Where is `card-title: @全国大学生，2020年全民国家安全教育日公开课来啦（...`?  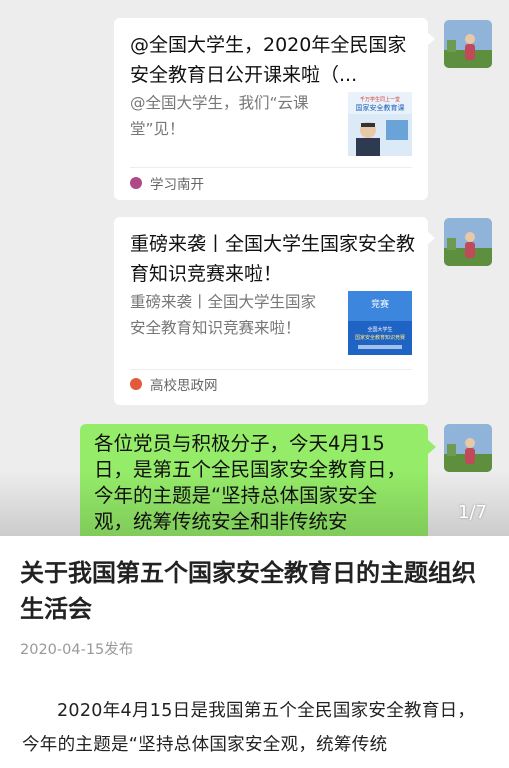
card-title: @全国大学生，2020年全民国家安全教育日公开课来啦（... is located at coordinates (268, 60).